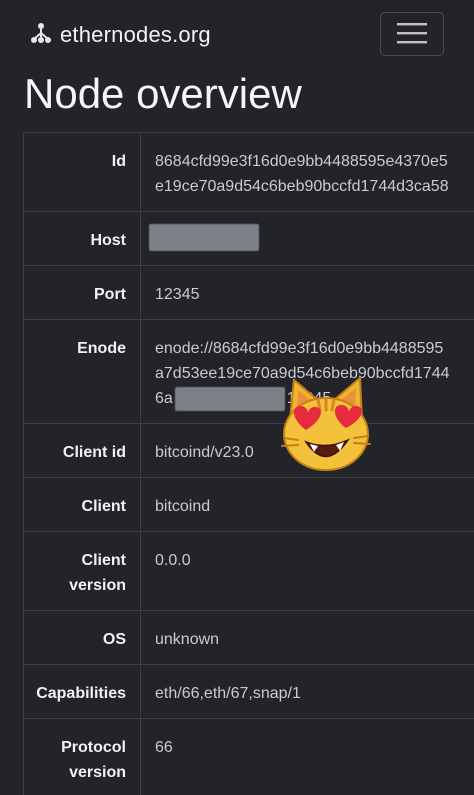 The height and width of the screenshot is (795, 474). What do you see at coordinates (248, 450) in the screenshot?
I see `table-row: Client id bitcoind/v23.0` at bounding box center [248, 450].